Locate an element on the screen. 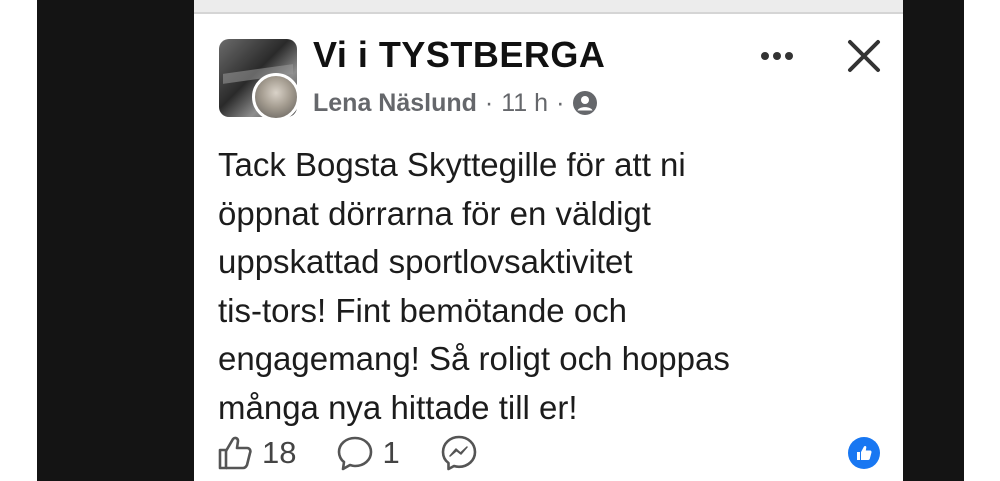  like-count: 18 is located at coordinates (279, 452).